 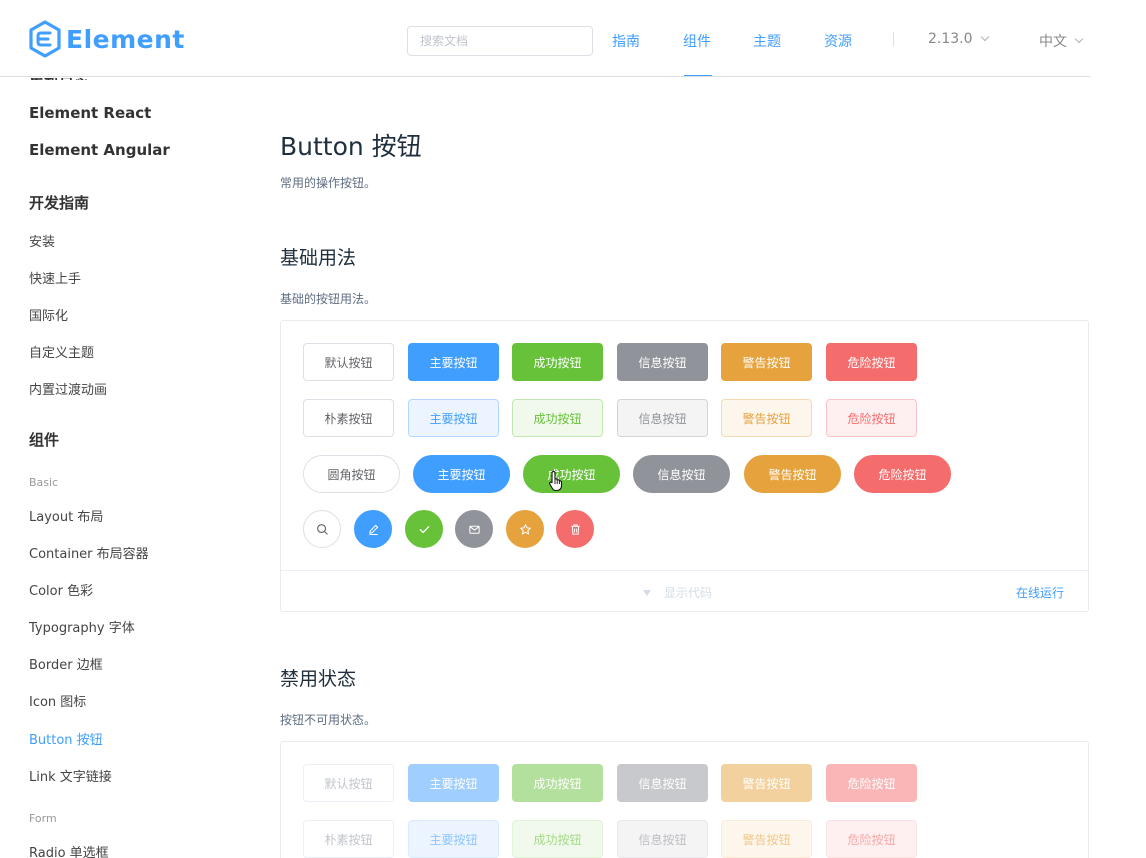 What do you see at coordinates (44, 482) in the screenshot?
I see `sidebar-group-basic: Basic` at bounding box center [44, 482].